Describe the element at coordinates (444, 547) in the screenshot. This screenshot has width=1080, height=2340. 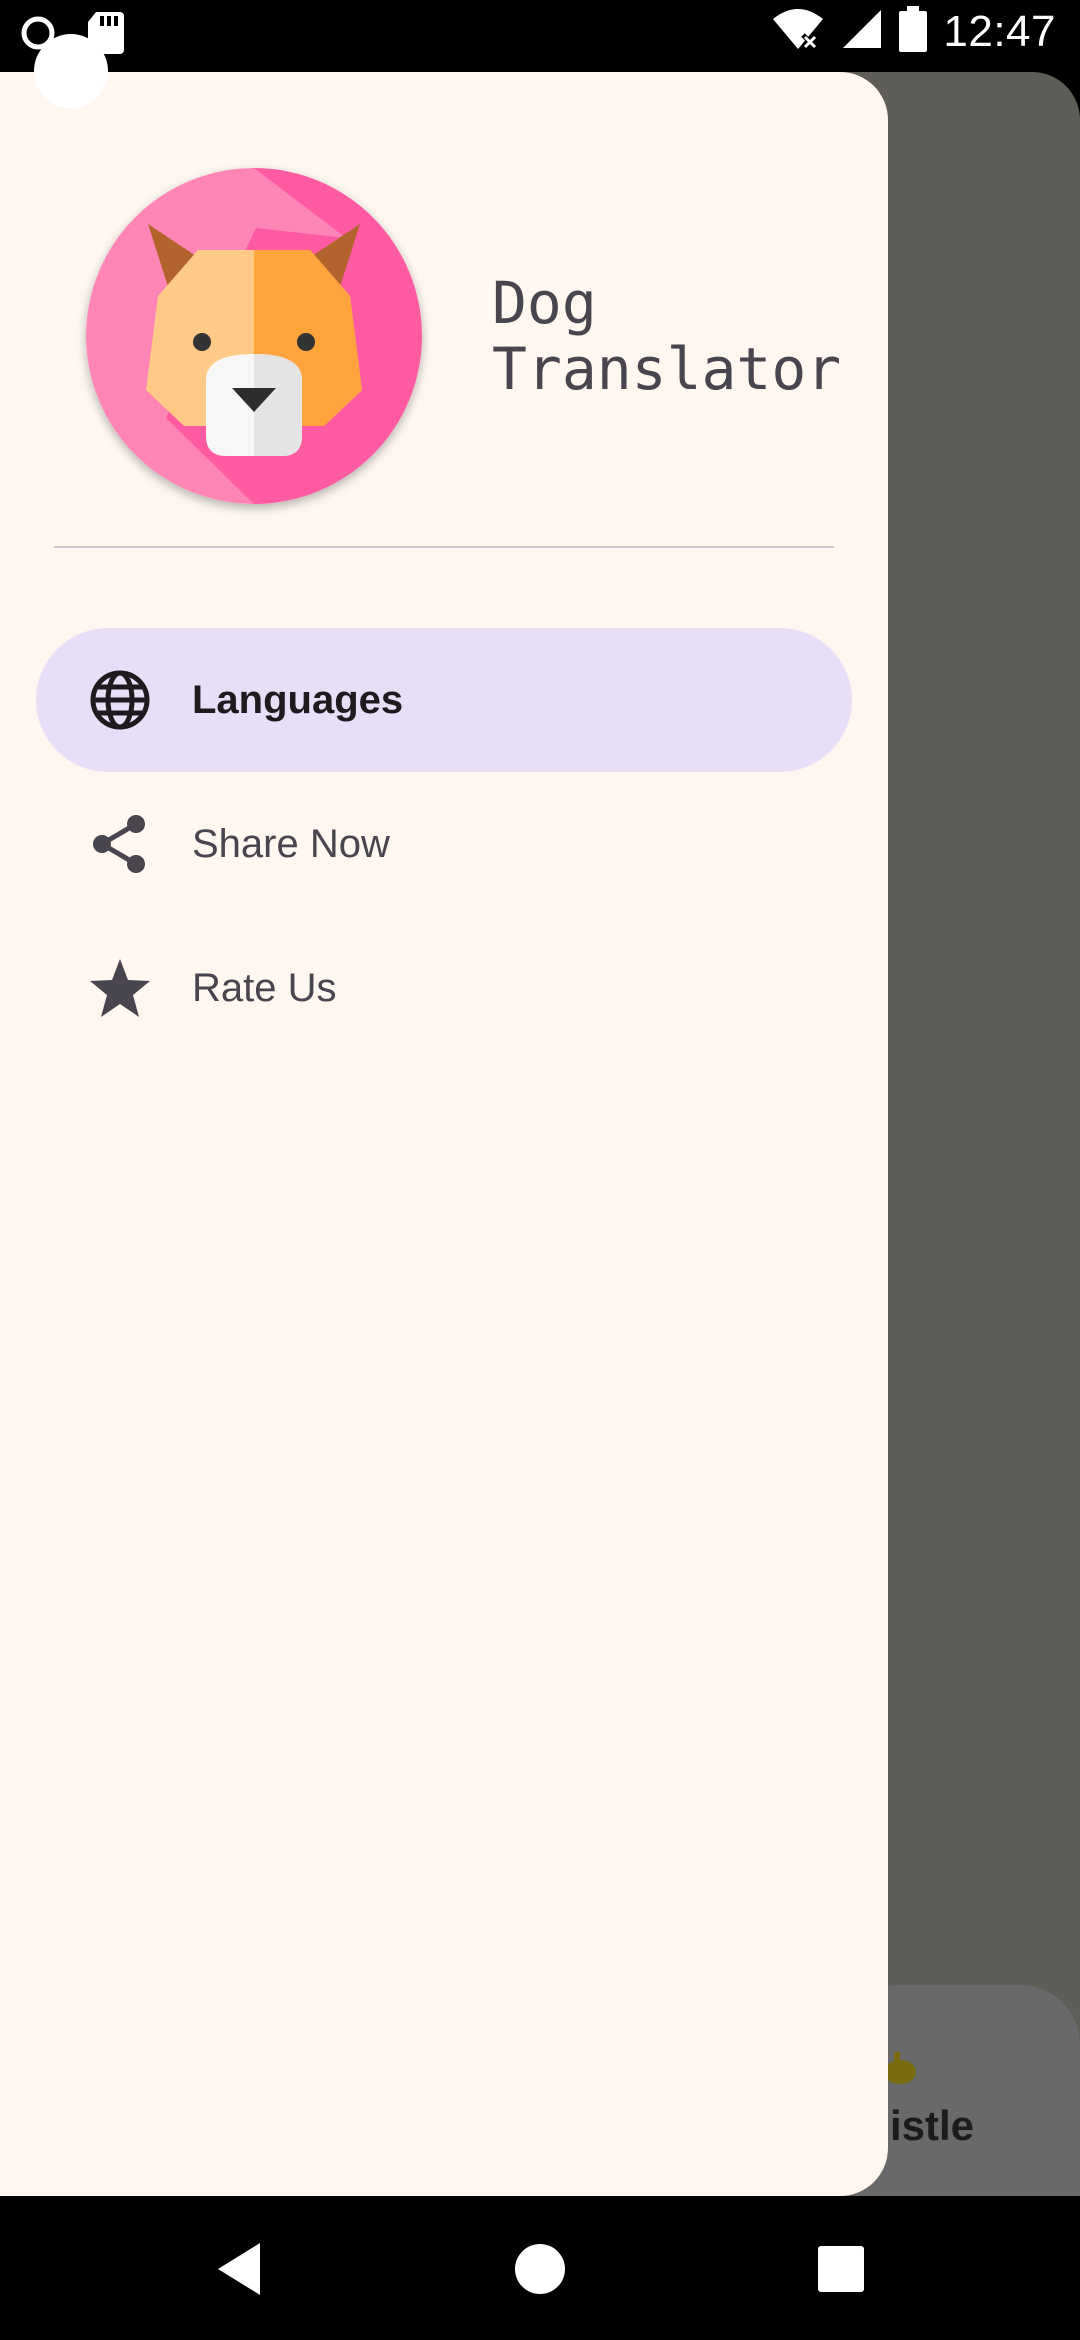
I see `drawer-divider` at that location.